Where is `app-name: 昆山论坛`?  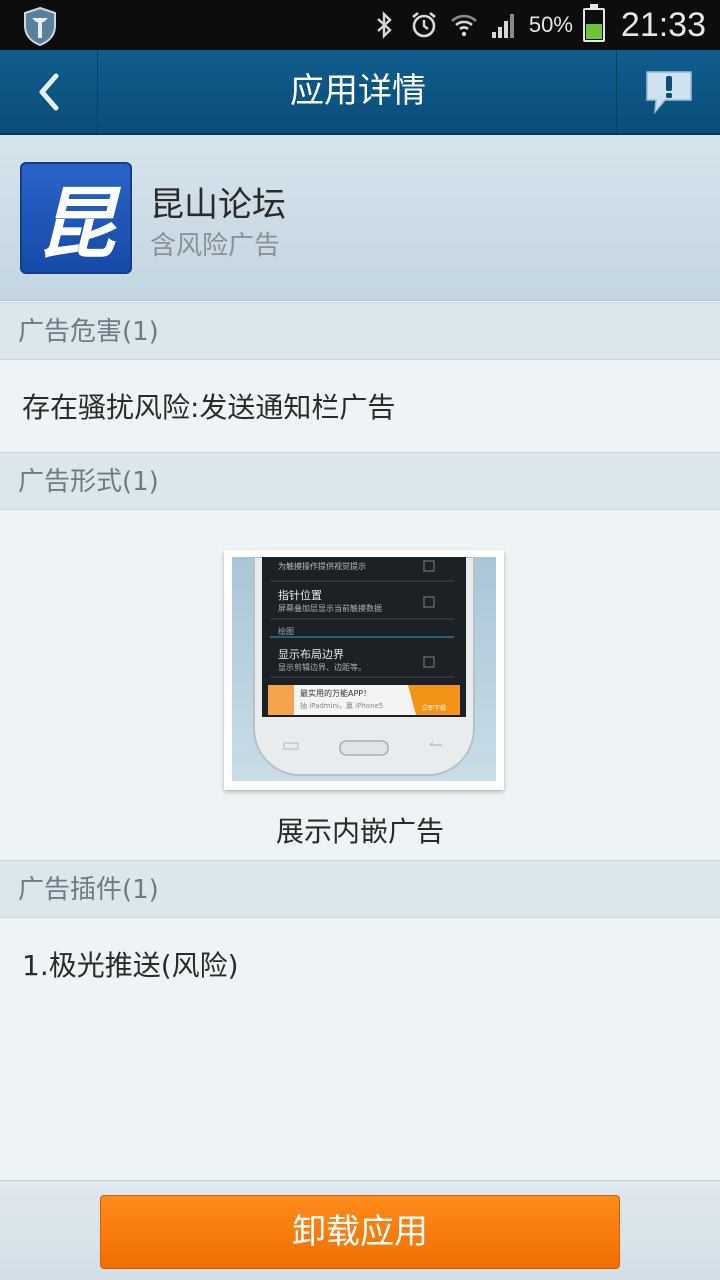 app-name: 昆山论坛 is located at coordinates (218, 205).